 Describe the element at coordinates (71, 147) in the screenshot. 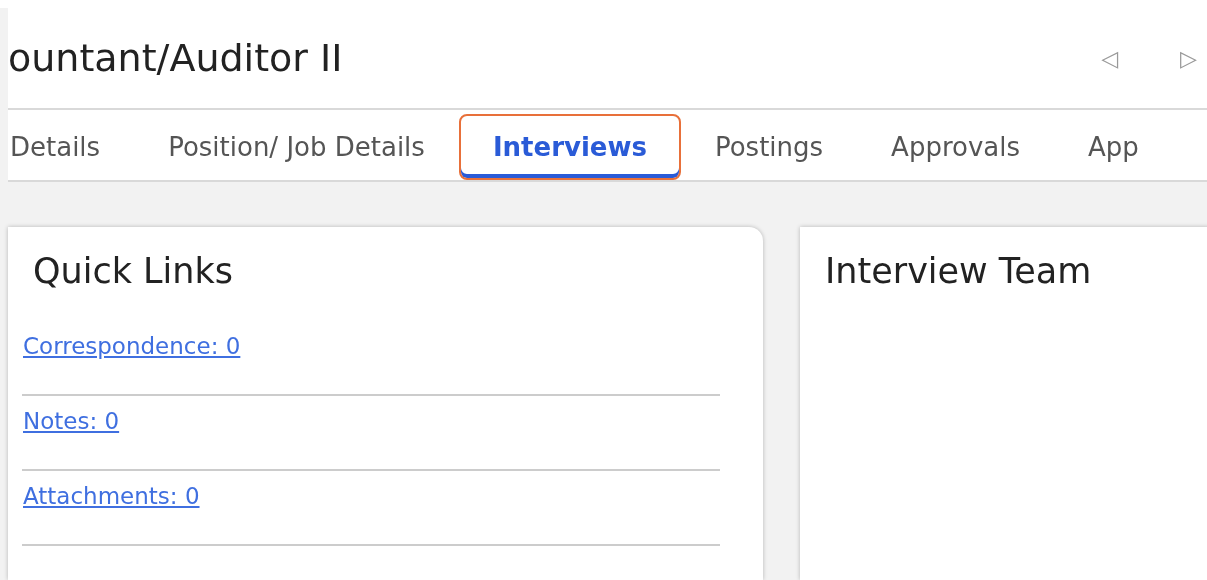

I see `tab: Details` at that location.